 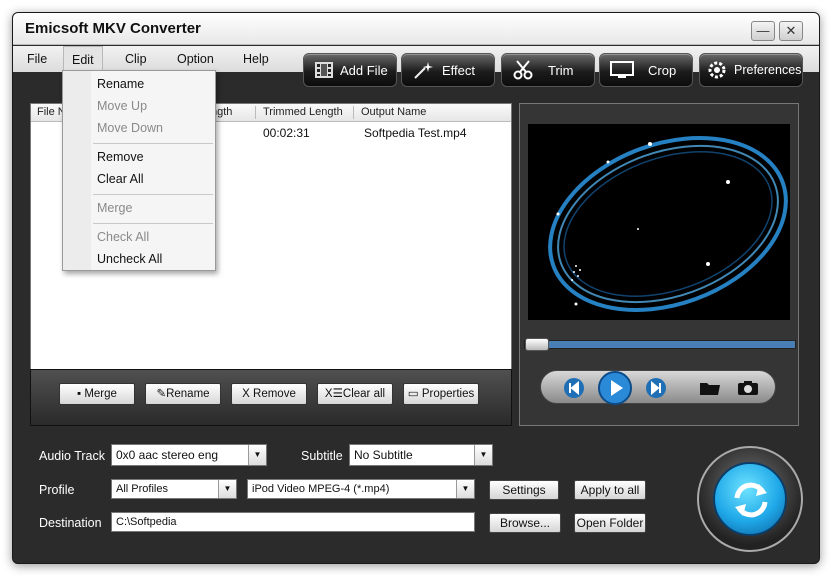 I want to click on convert-arrows-icon, so click(x=751, y=500).